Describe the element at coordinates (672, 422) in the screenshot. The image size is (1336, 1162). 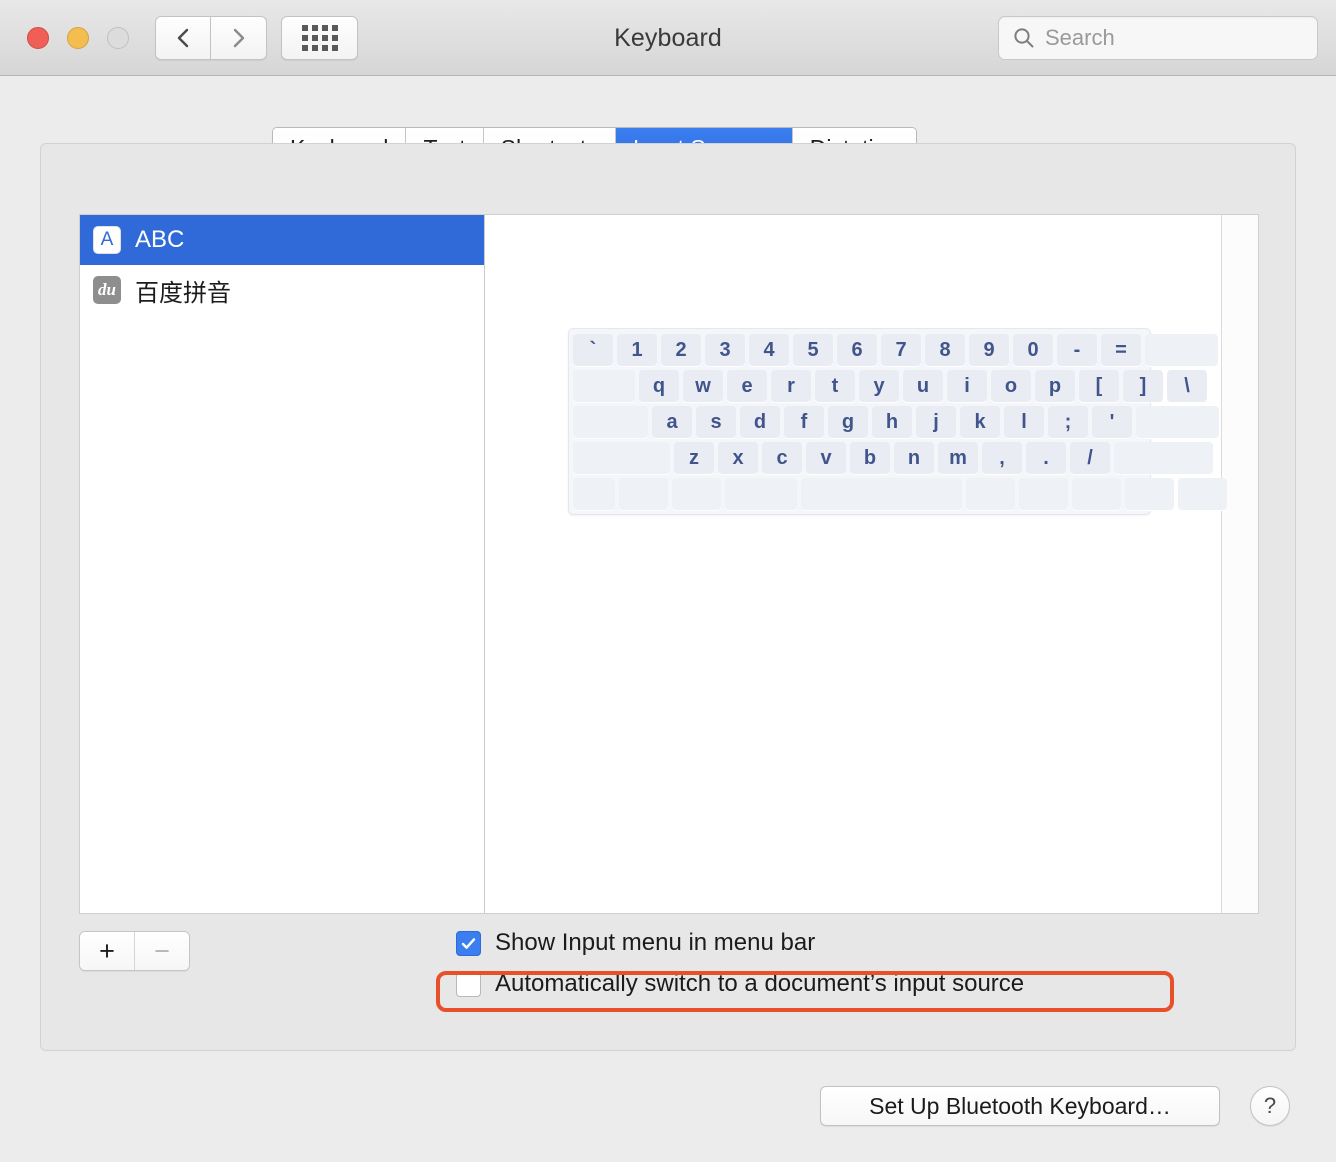
I see `key-a: a` at that location.